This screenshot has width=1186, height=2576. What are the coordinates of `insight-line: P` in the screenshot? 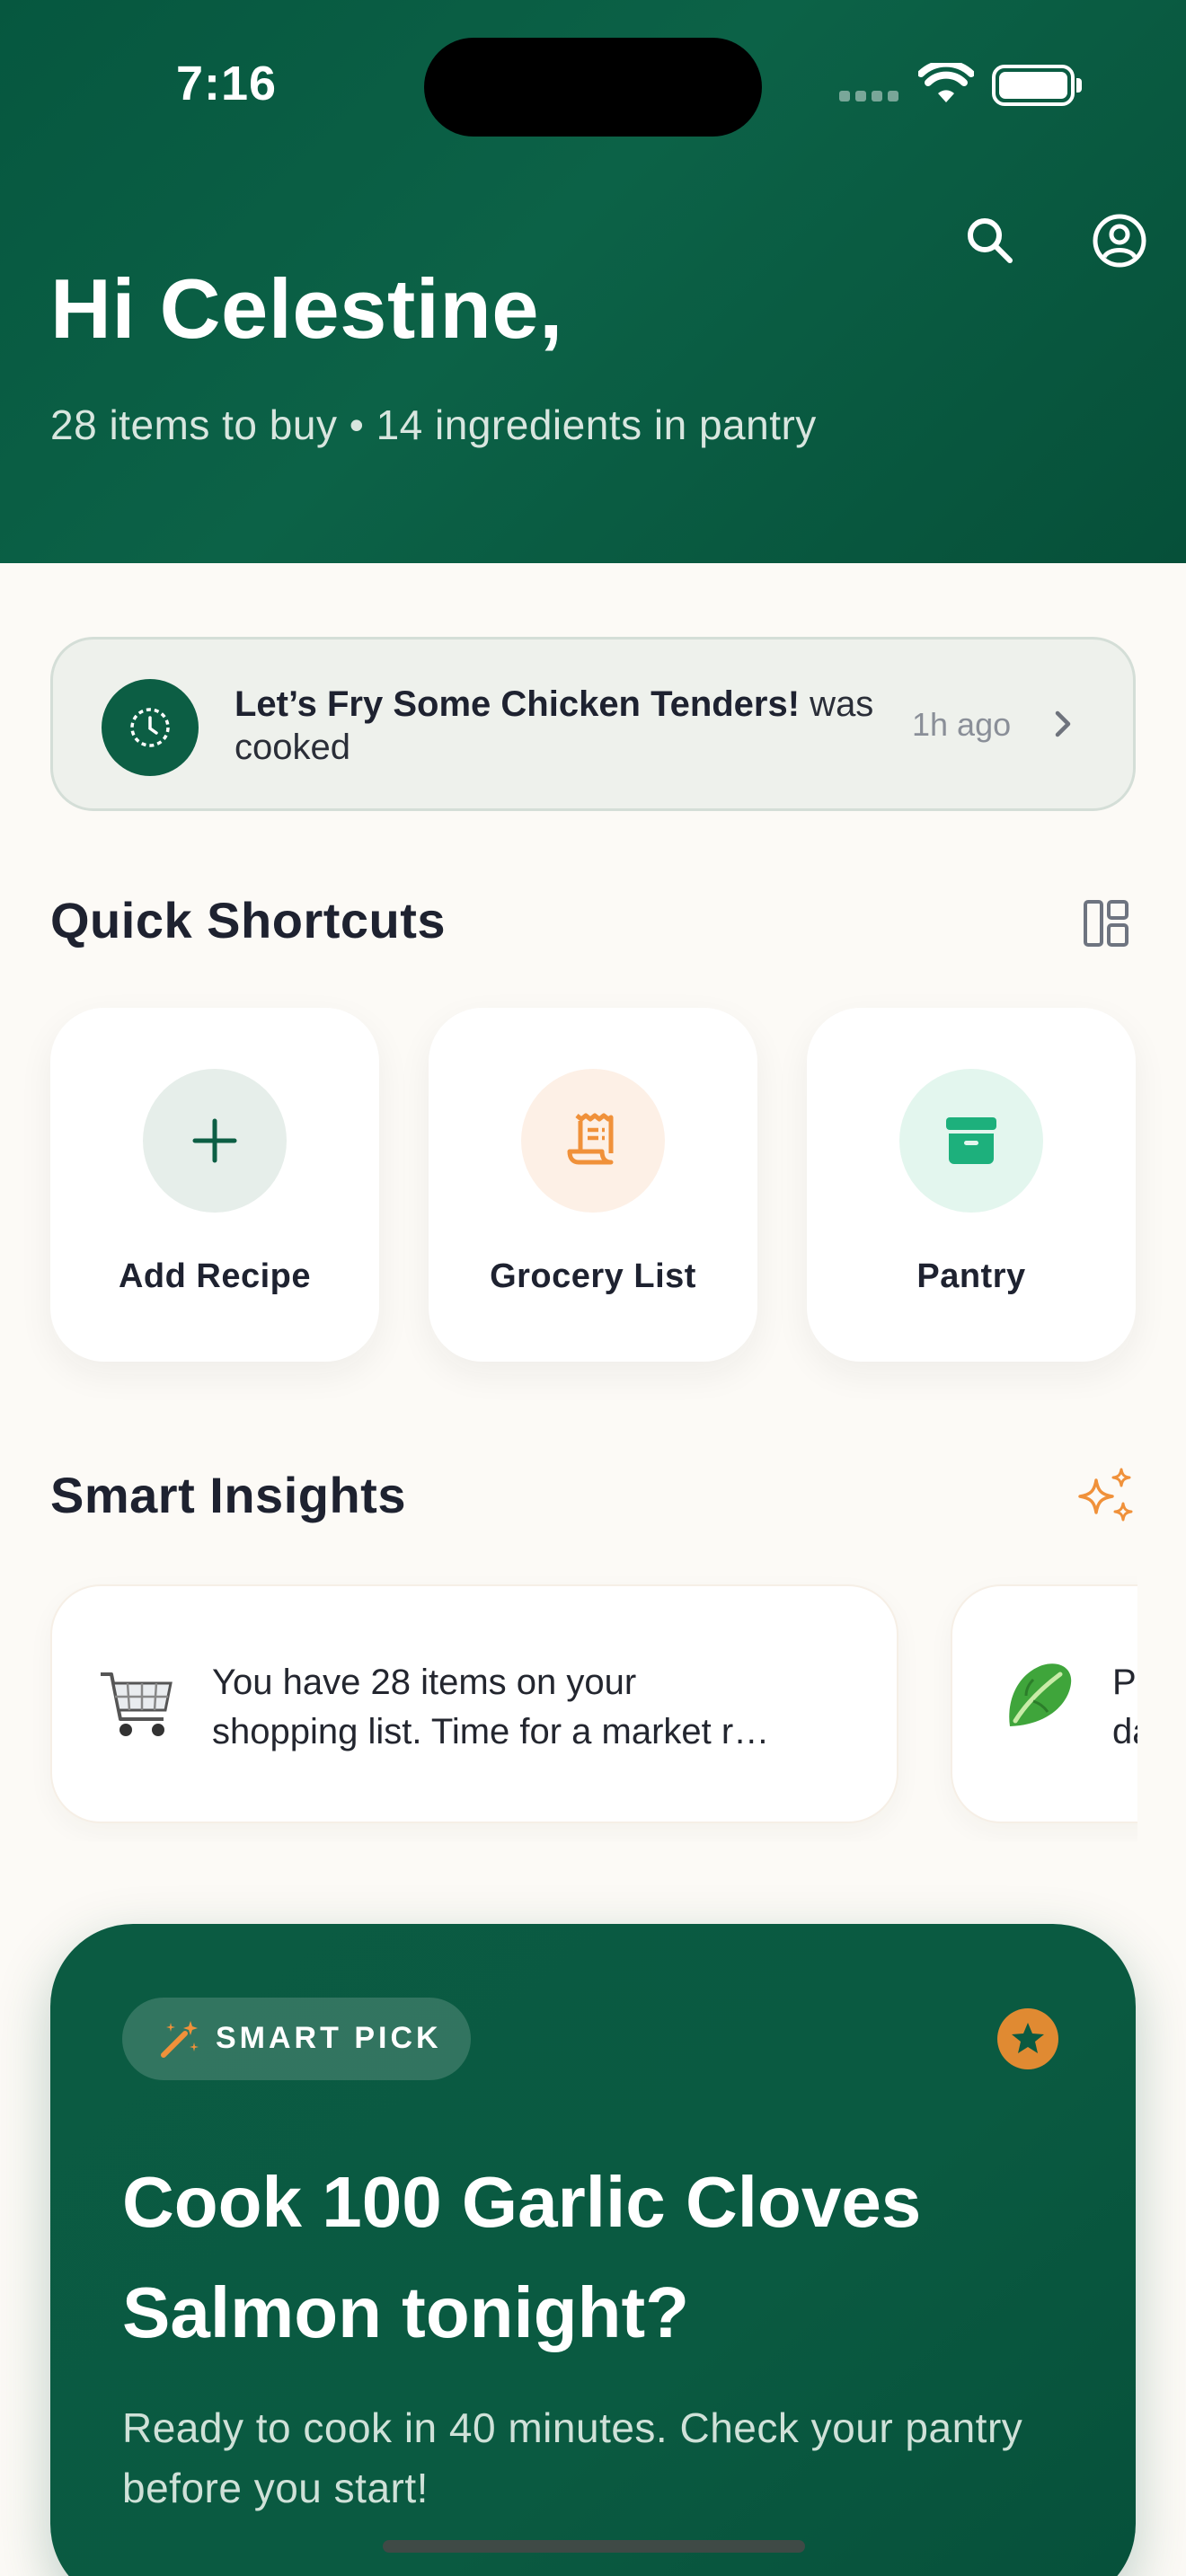 It's located at (1124, 1682).